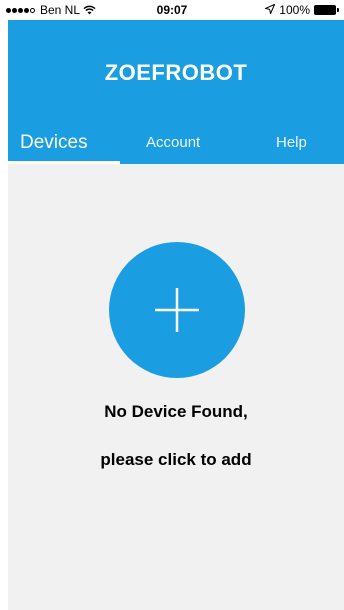 This screenshot has width=344, height=610. What do you see at coordinates (326, 10) in the screenshot?
I see `battery-icon` at bounding box center [326, 10].